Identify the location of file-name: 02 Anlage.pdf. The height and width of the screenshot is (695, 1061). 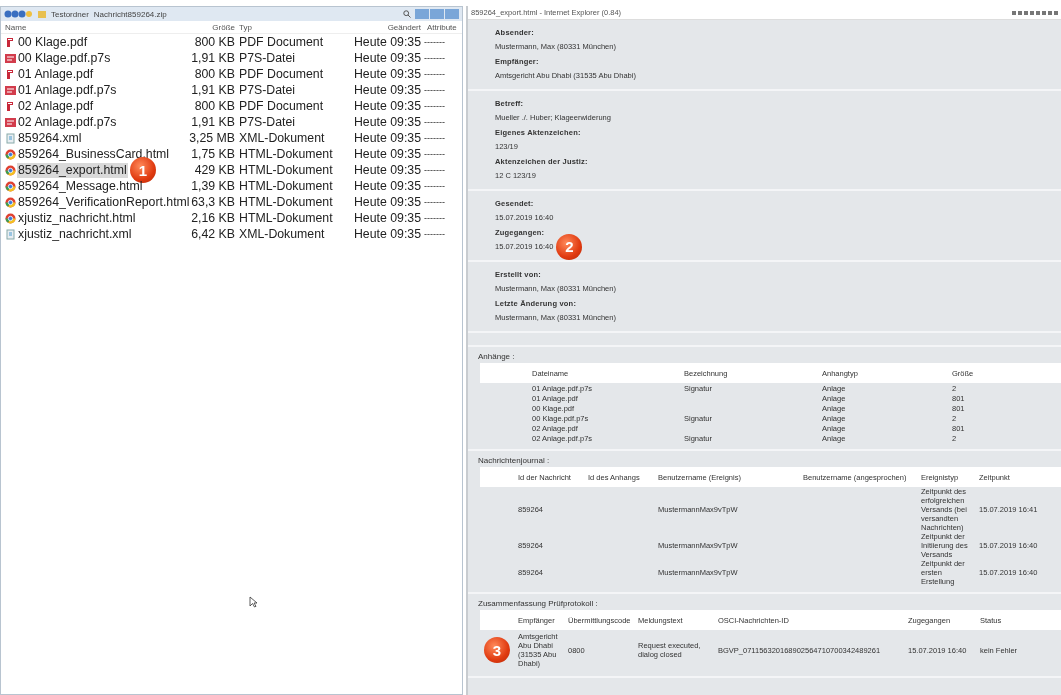
(56, 106).